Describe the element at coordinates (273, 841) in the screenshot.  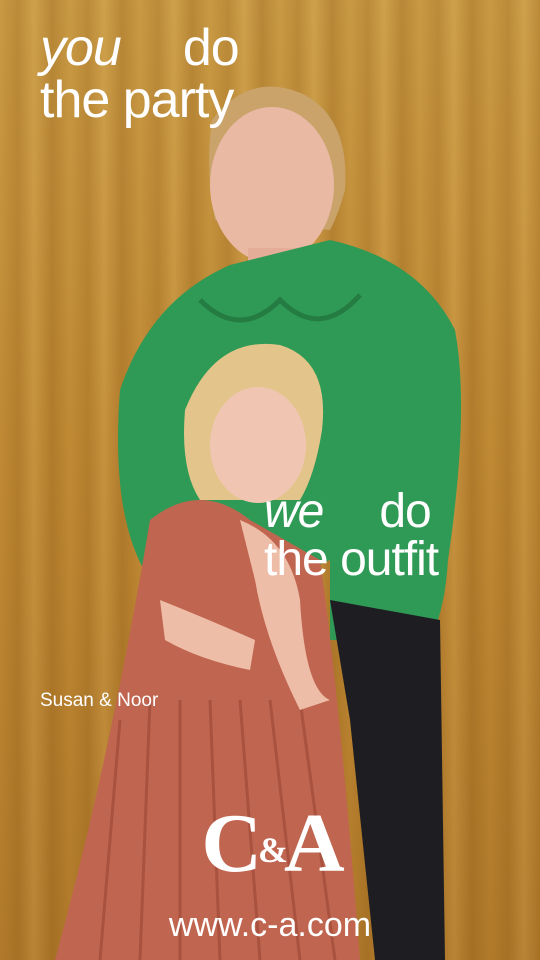
I see `brand-logo: C & A` at that location.